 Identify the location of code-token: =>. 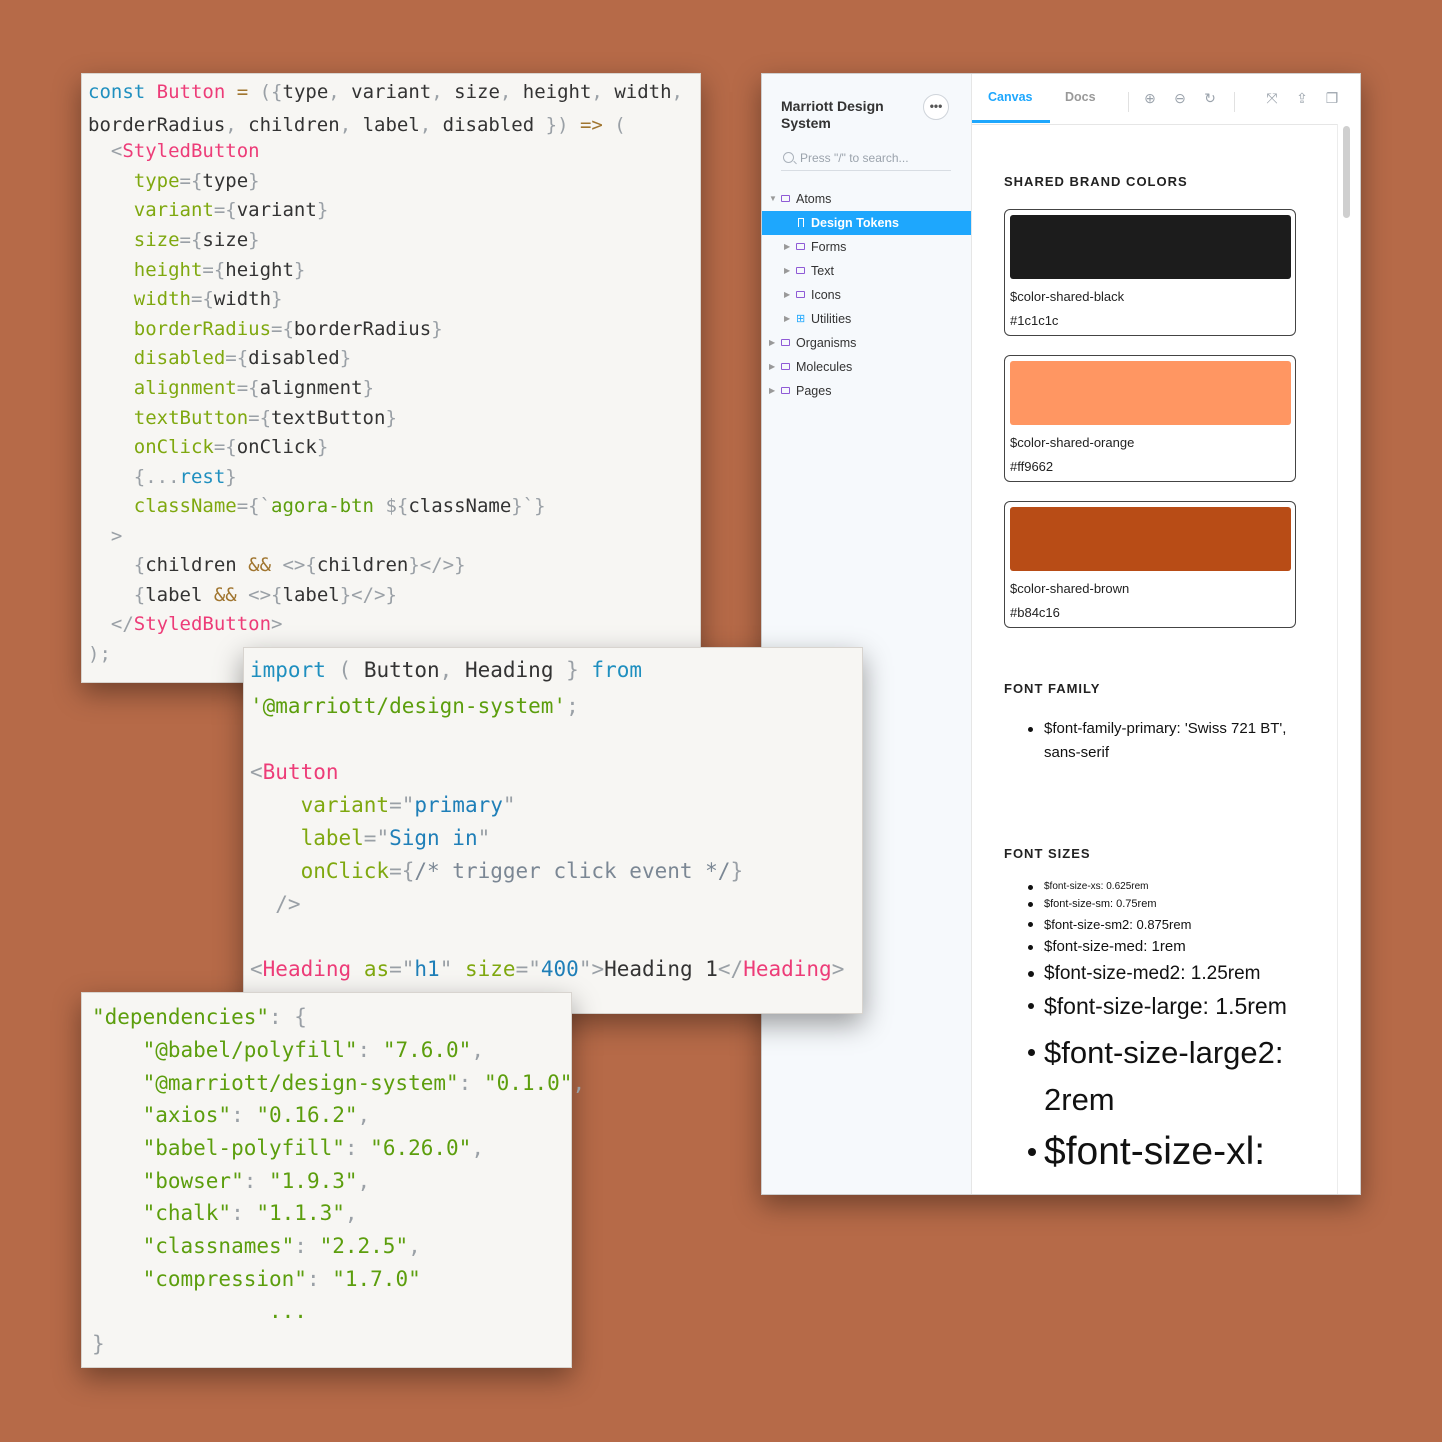
(597, 125).